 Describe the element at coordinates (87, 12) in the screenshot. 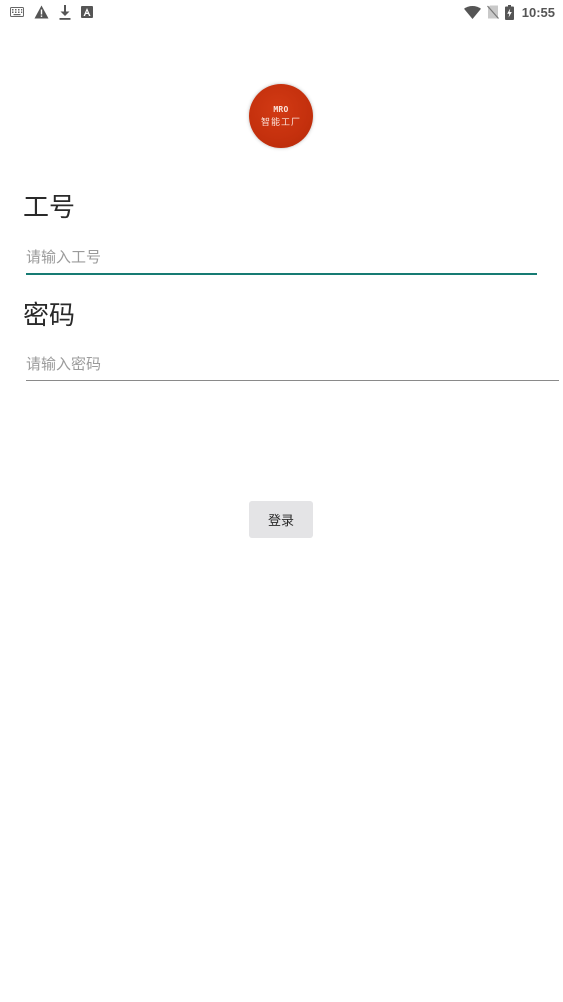

I see `accessibility-icon` at that location.